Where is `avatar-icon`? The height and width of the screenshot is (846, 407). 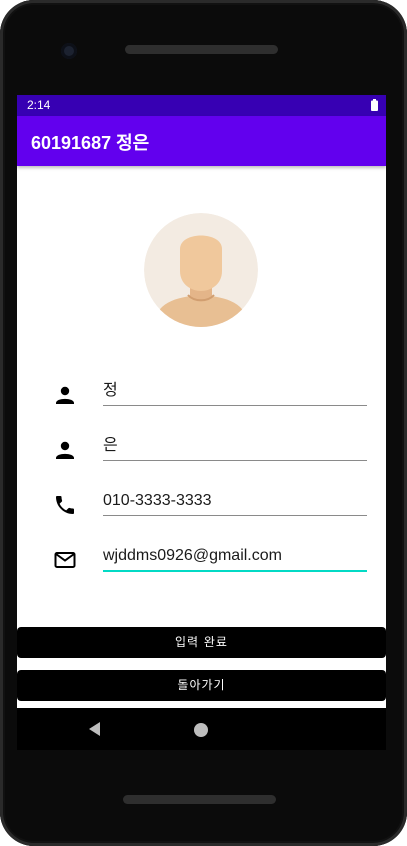
avatar-icon is located at coordinates (201, 270).